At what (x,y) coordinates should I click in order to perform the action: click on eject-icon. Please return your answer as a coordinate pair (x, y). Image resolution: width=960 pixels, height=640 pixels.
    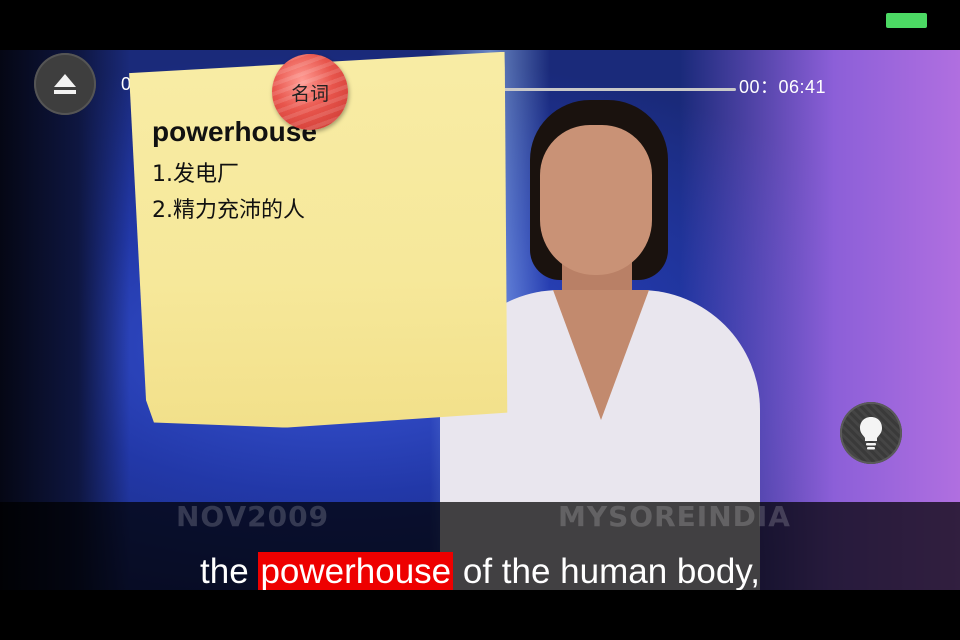
    Looking at the image, I should click on (65, 84).